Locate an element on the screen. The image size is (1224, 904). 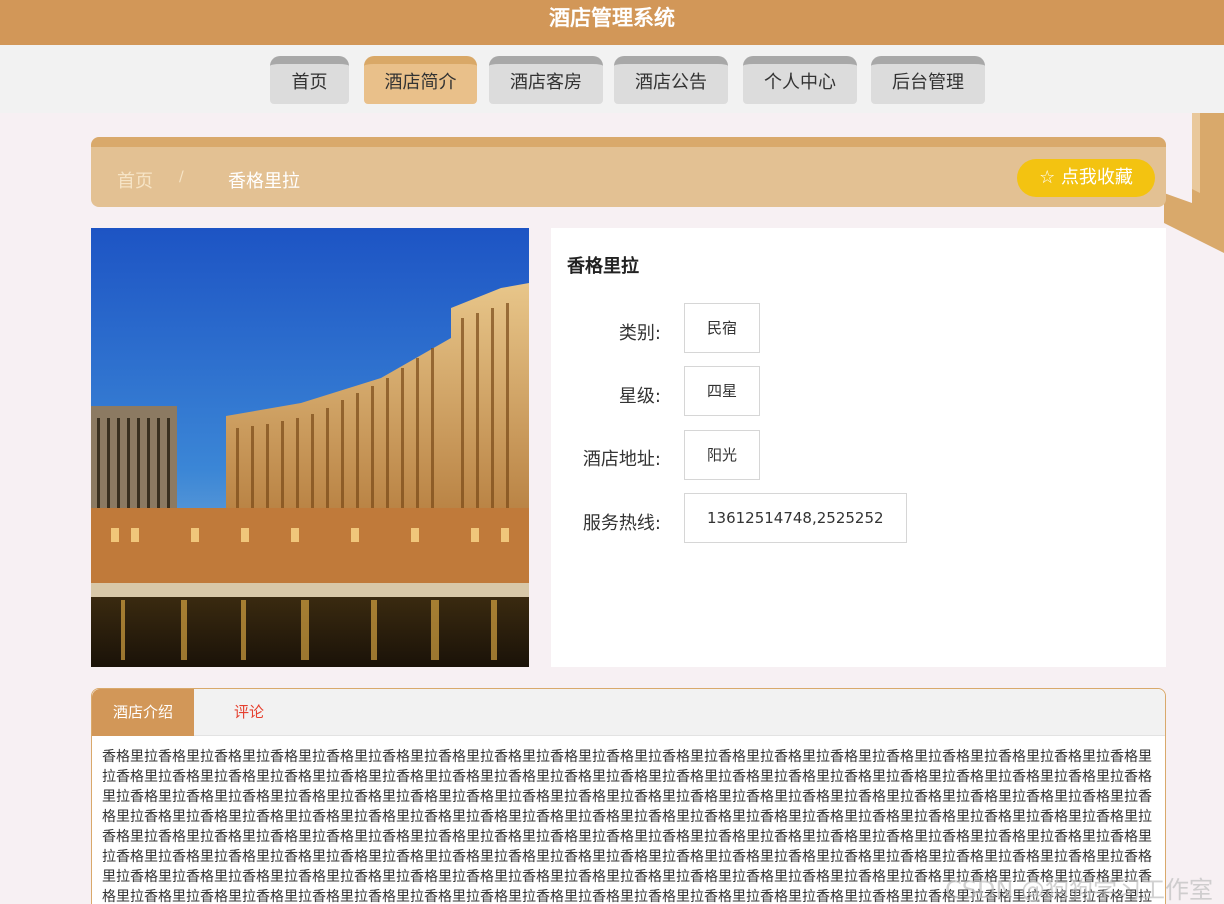
nav-hotel-notices: 酒店公告 is located at coordinates (671, 80).